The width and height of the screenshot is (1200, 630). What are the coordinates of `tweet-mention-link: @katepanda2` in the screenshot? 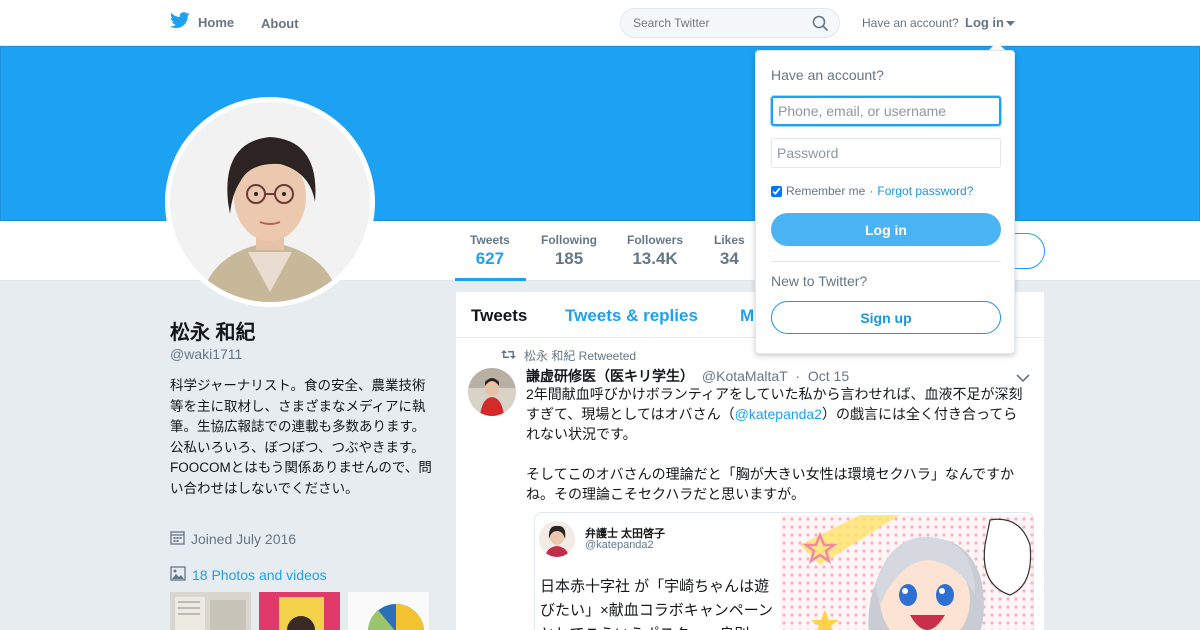 It's located at (778, 414).